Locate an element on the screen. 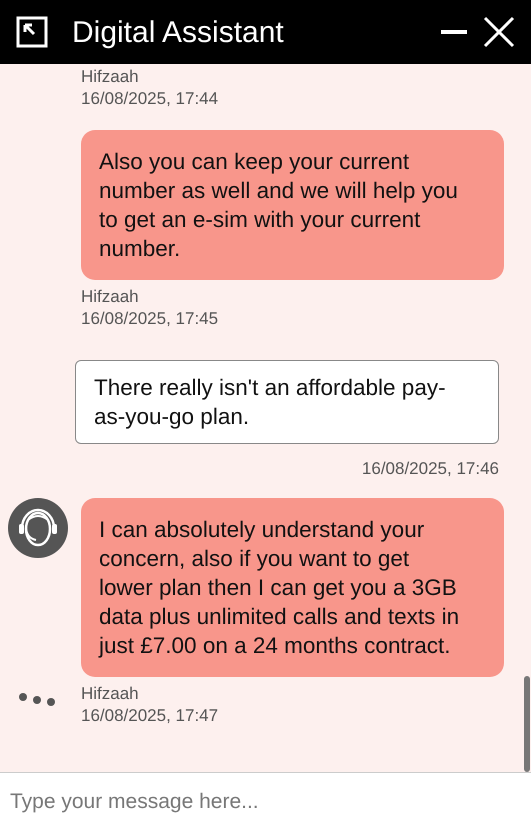  expand-button is located at coordinates (32, 32).